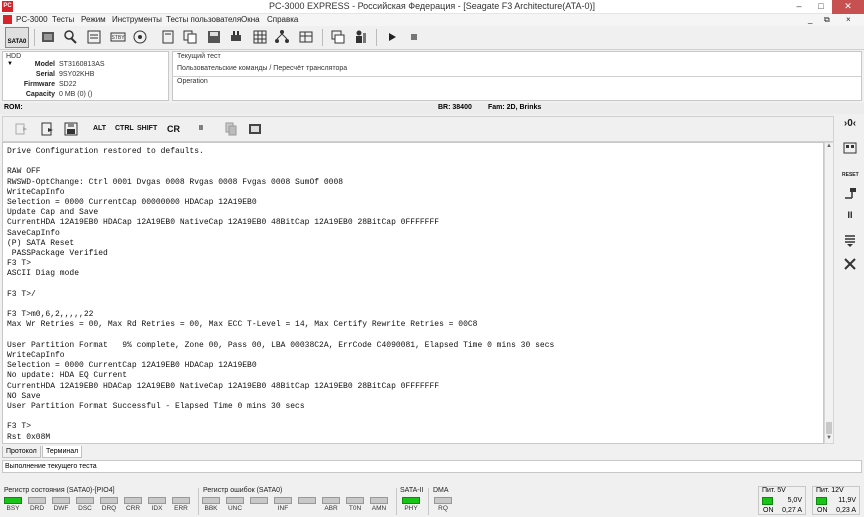  I want to click on alt-key-button: ALT, so click(99, 129).